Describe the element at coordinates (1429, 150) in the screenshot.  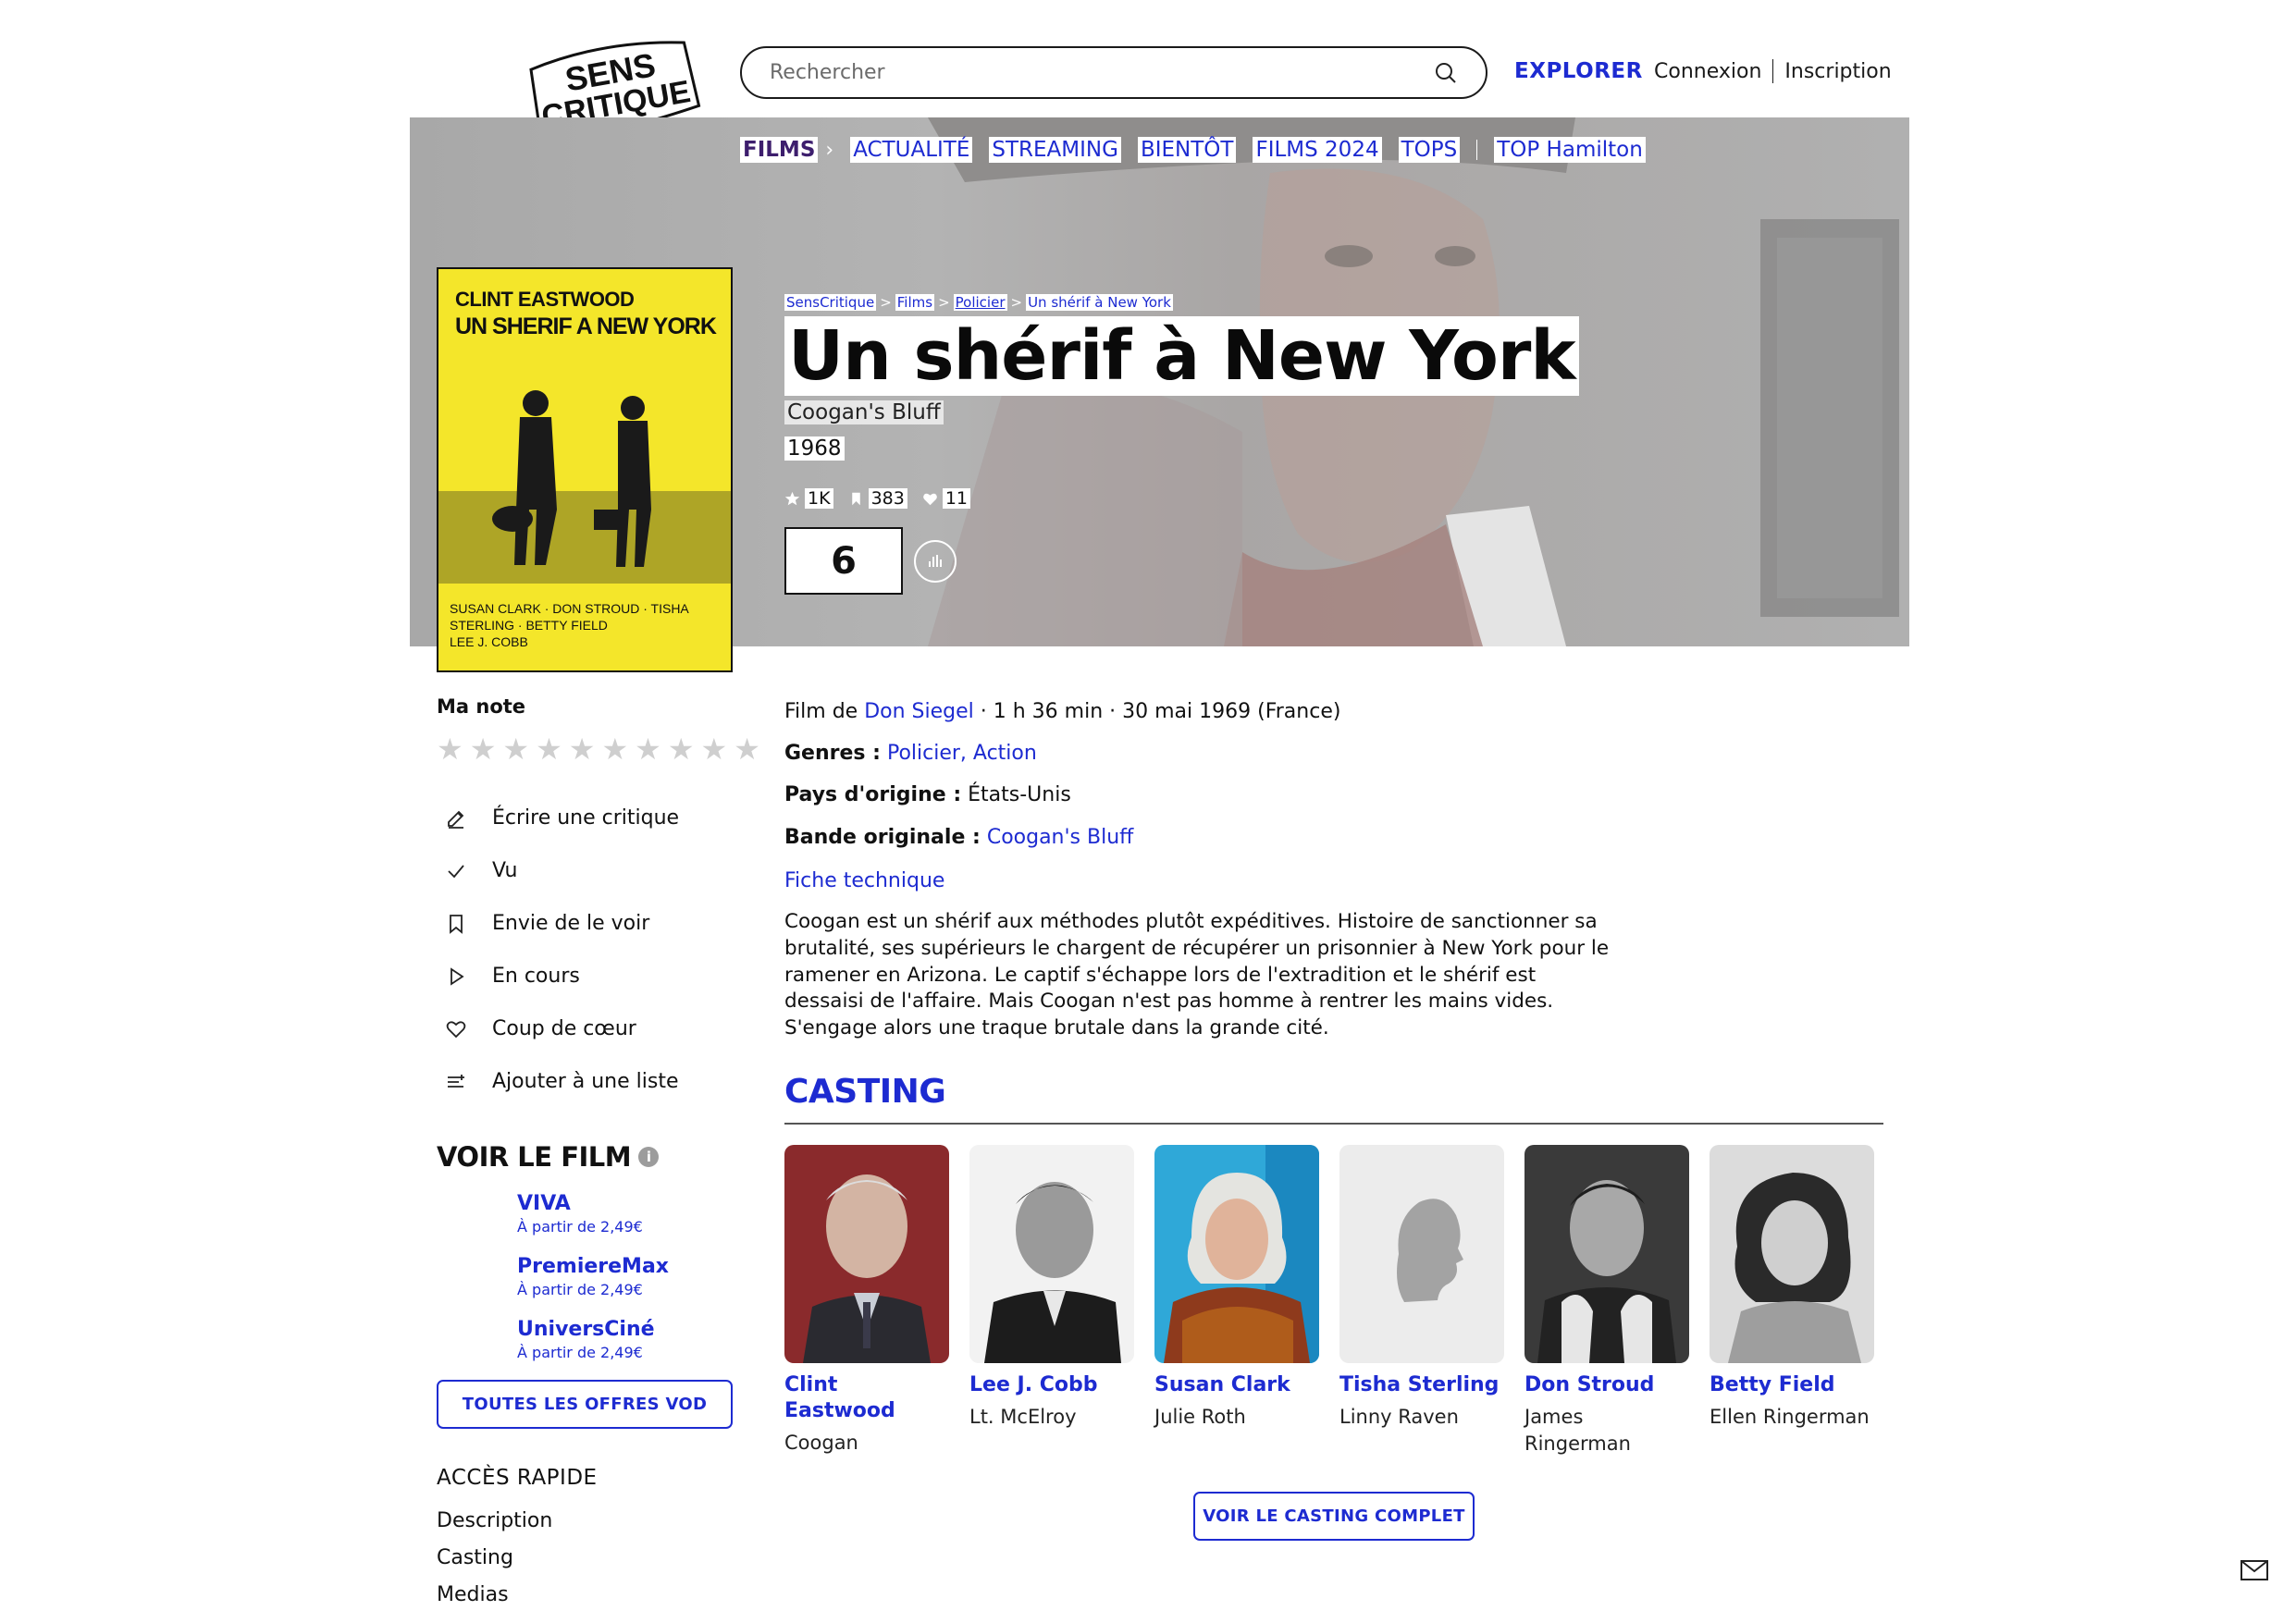
I see `nav-tops: TOPS` at that location.